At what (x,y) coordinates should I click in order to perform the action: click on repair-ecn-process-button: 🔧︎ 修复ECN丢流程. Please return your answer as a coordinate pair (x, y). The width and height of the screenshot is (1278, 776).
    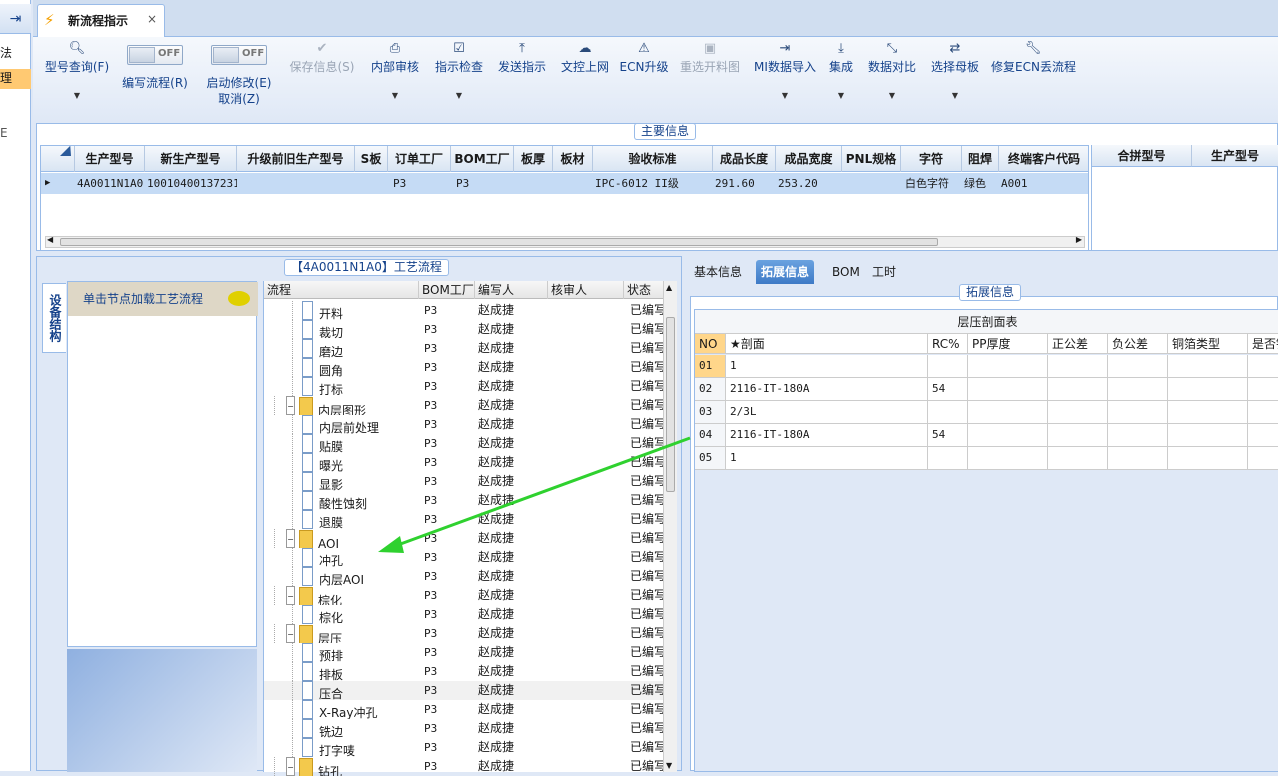
    Looking at the image, I should click on (1033, 80).